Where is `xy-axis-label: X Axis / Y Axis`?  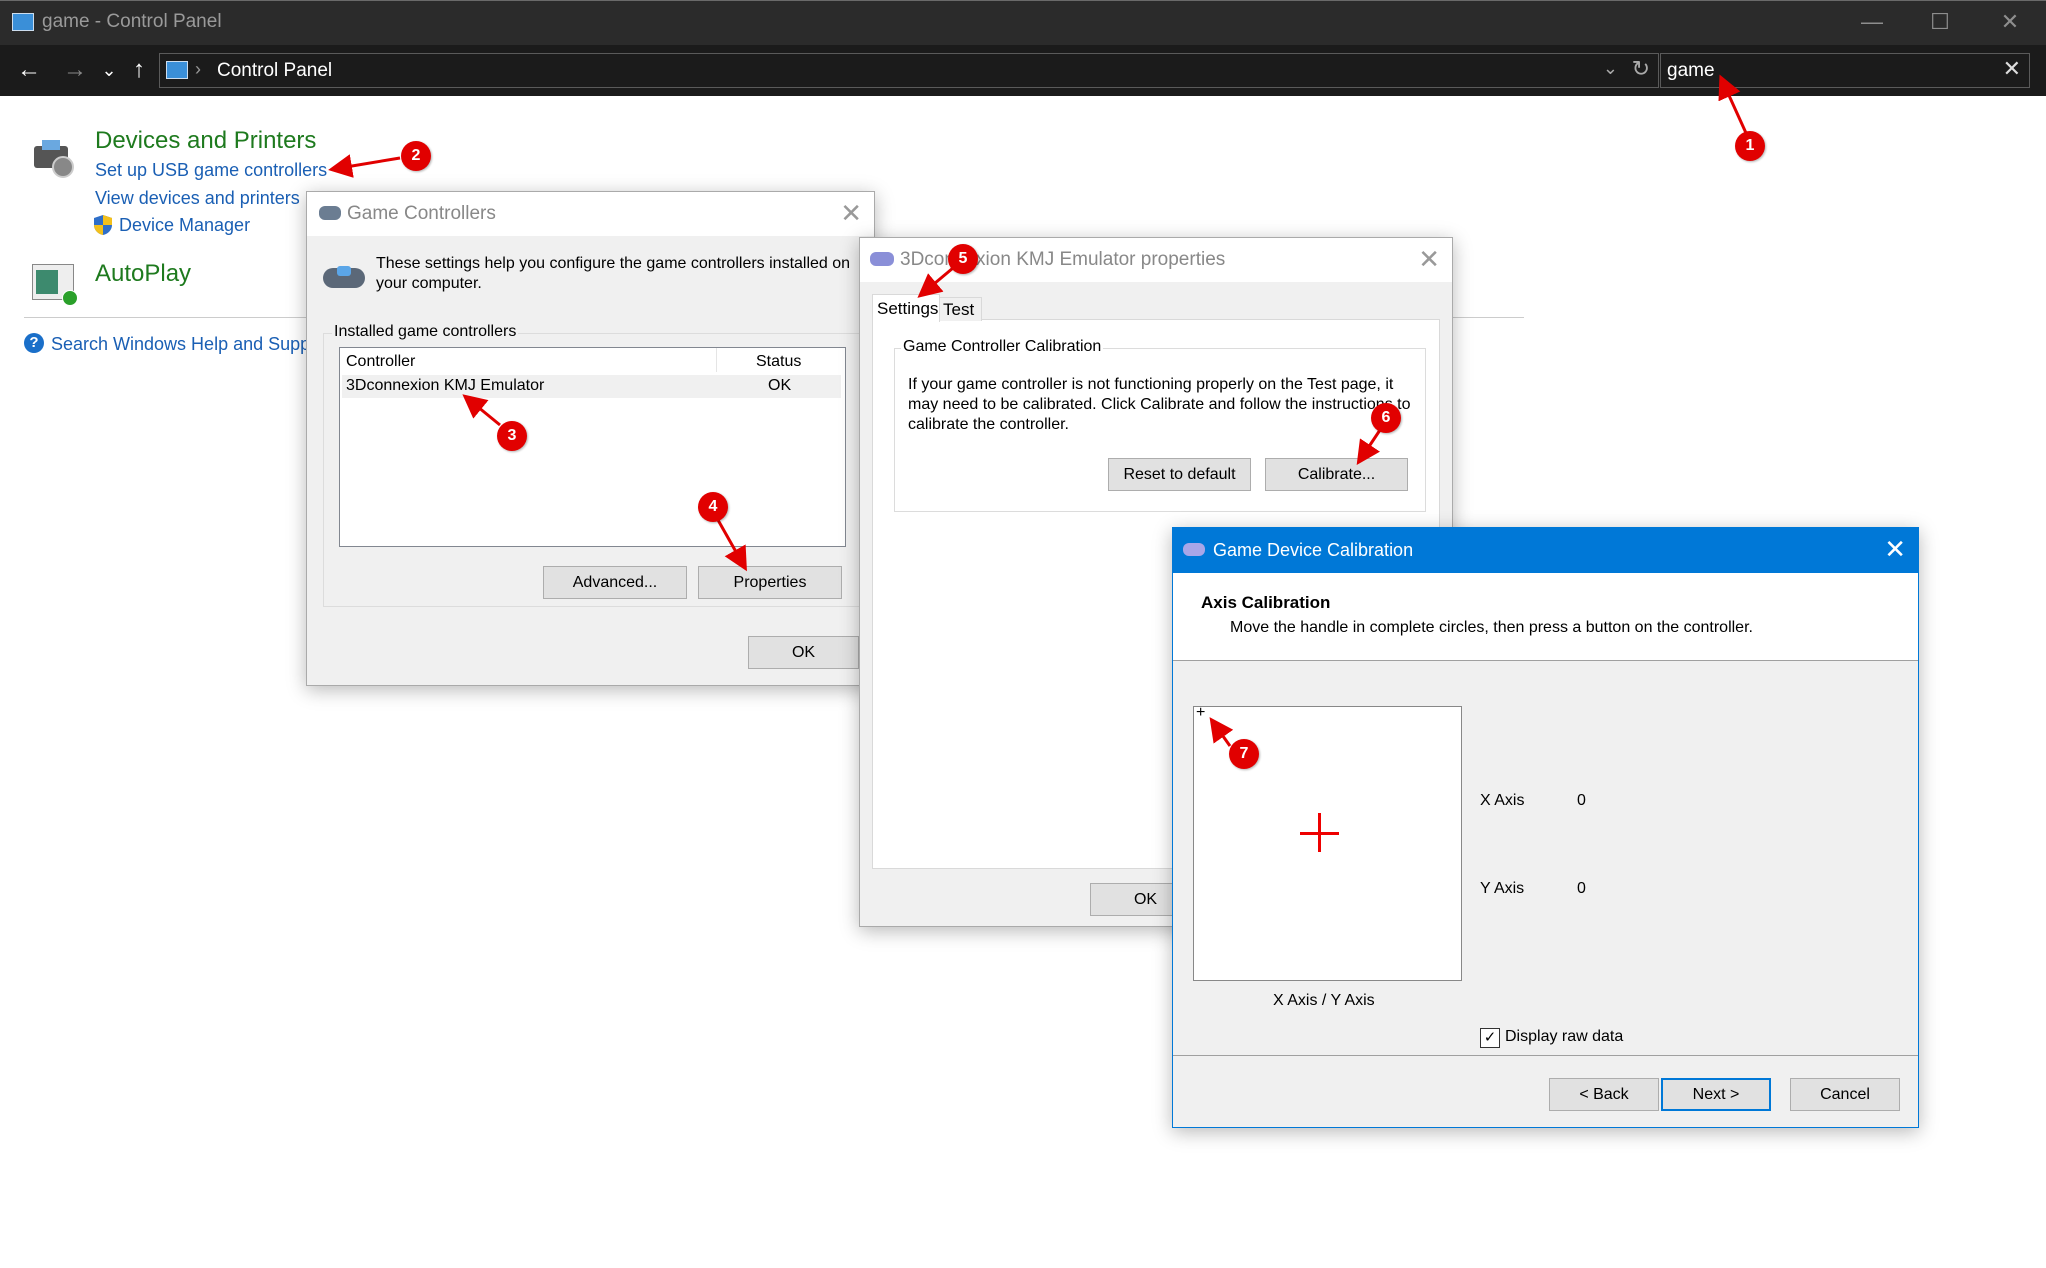
xy-axis-label: X Axis / Y Axis is located at coordinates (1324, 1000).